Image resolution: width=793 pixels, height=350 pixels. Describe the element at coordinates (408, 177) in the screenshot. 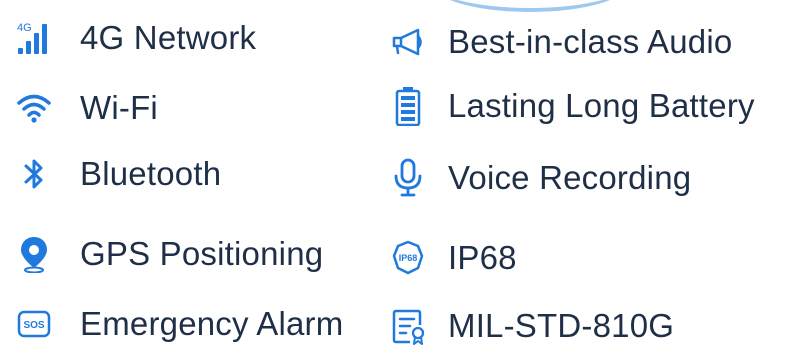

I see `microphone-icon` at that location.